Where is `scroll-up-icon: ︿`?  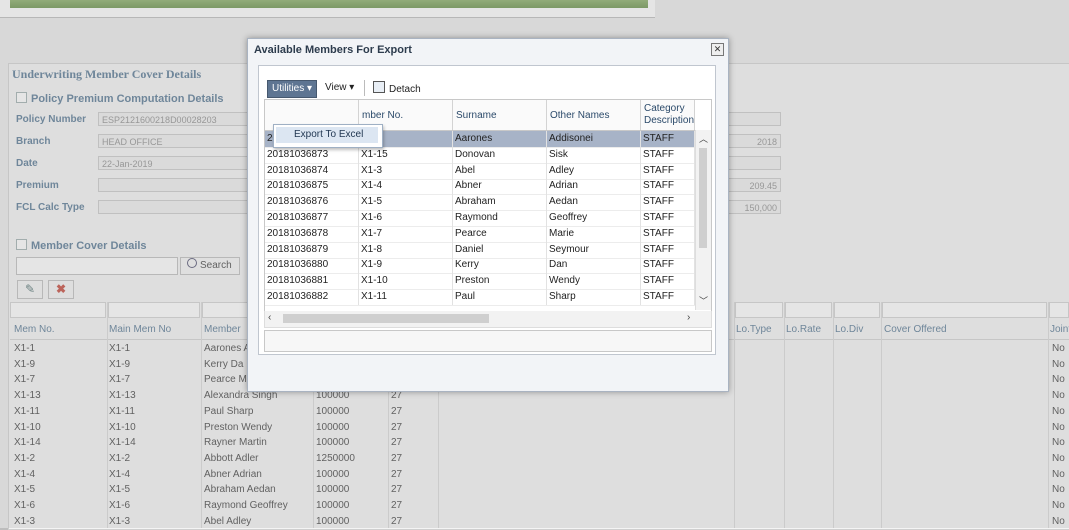
scroll-up-icon: ︿ is located at coordinates (703, 138).